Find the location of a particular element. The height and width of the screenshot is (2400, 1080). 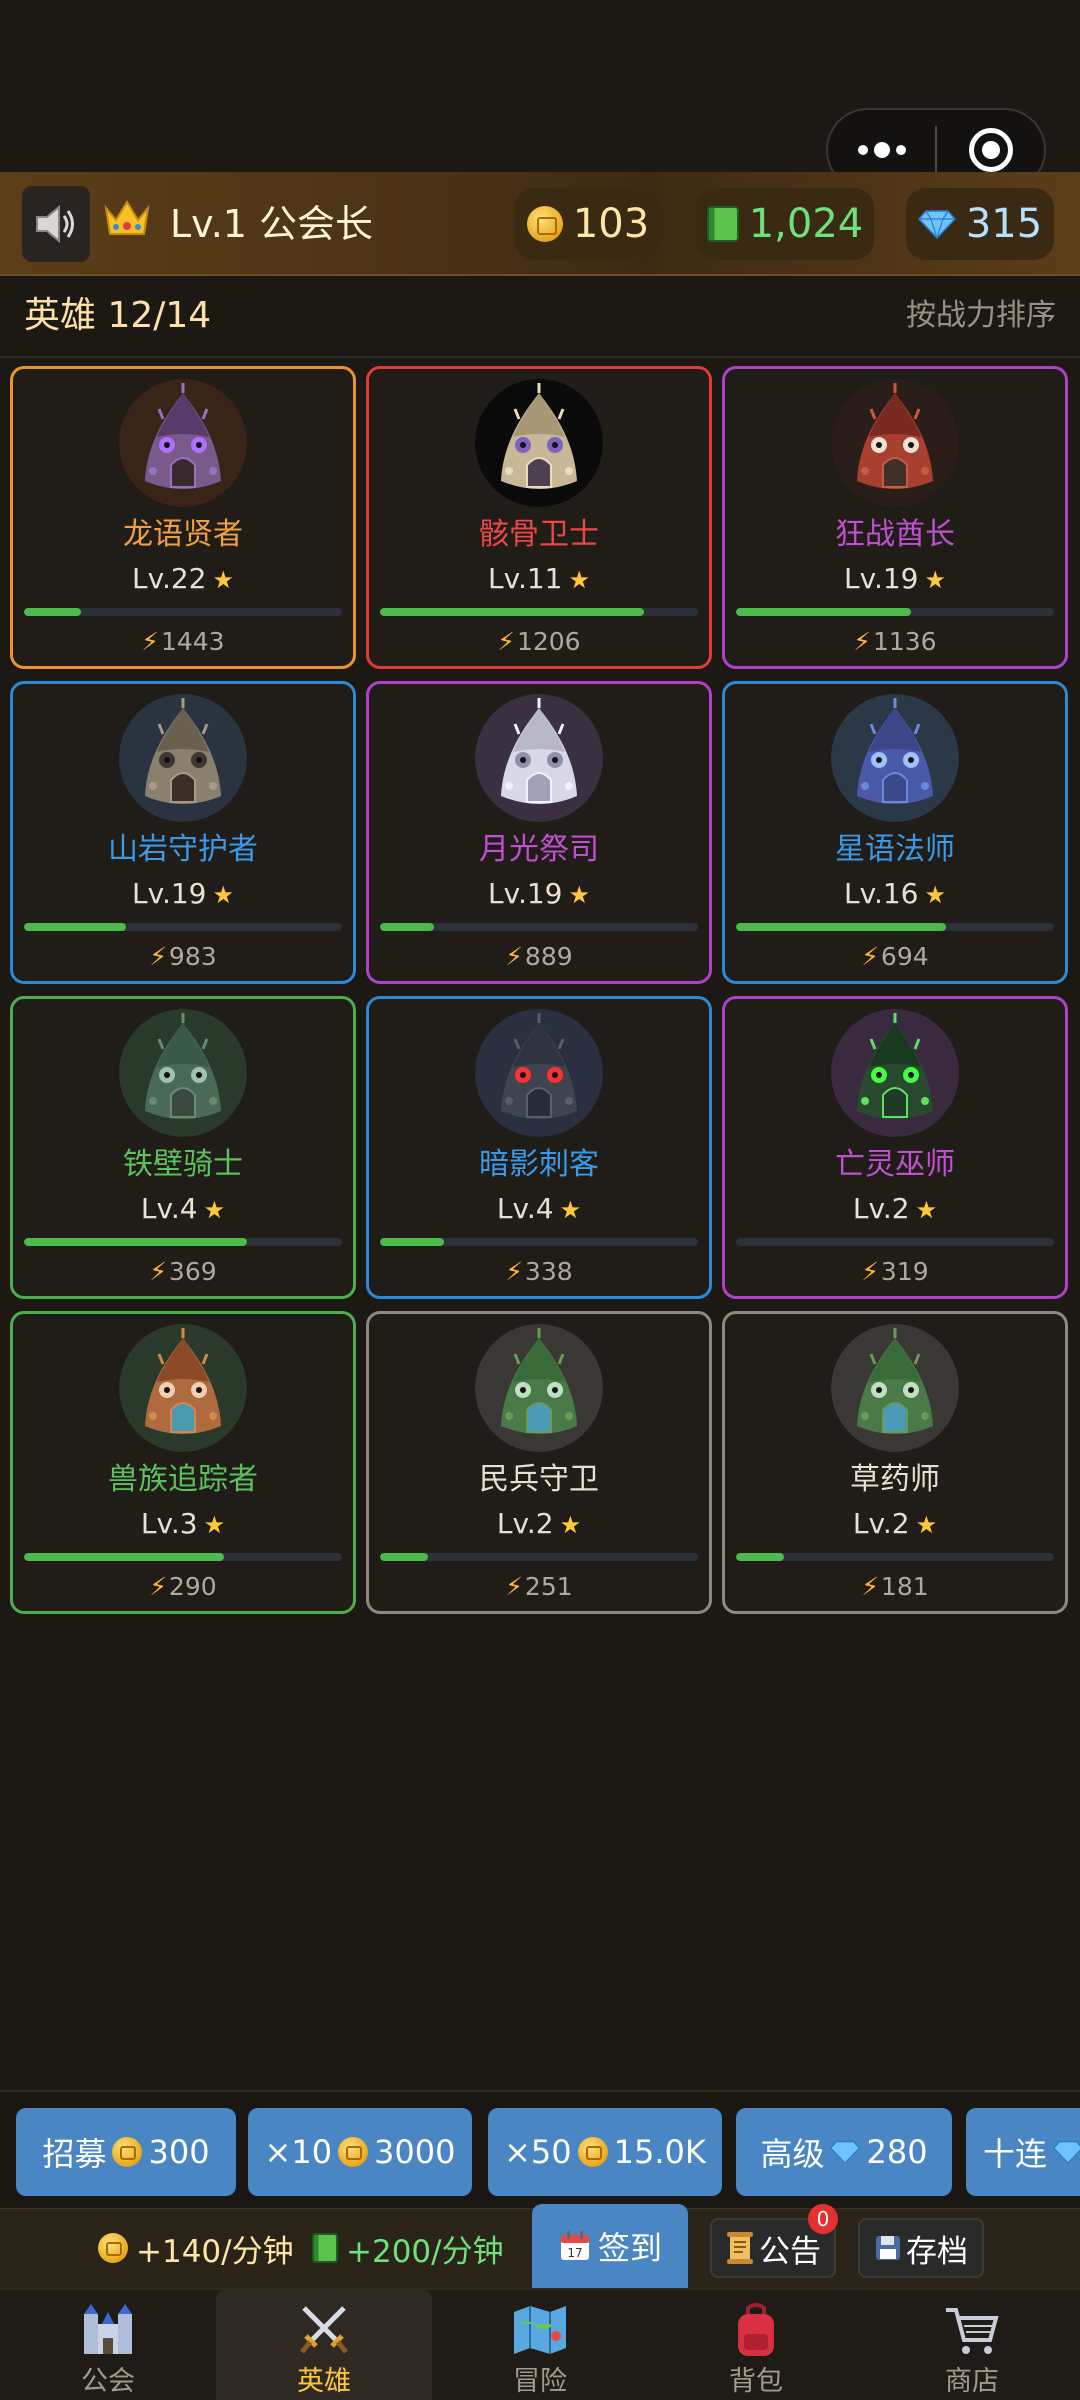

hero-card: 暗影刺客 Lv.4 ★ ⚡338 is located at coordinates (539, 1147).